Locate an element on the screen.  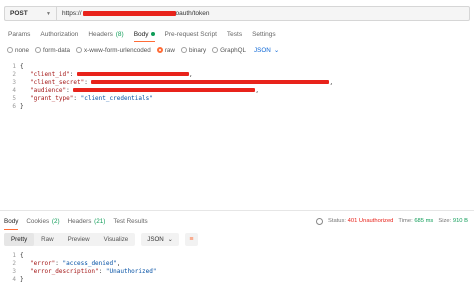
code-line: 3 "error_description": "Unauthorized" is located at coordinates (237, 271).